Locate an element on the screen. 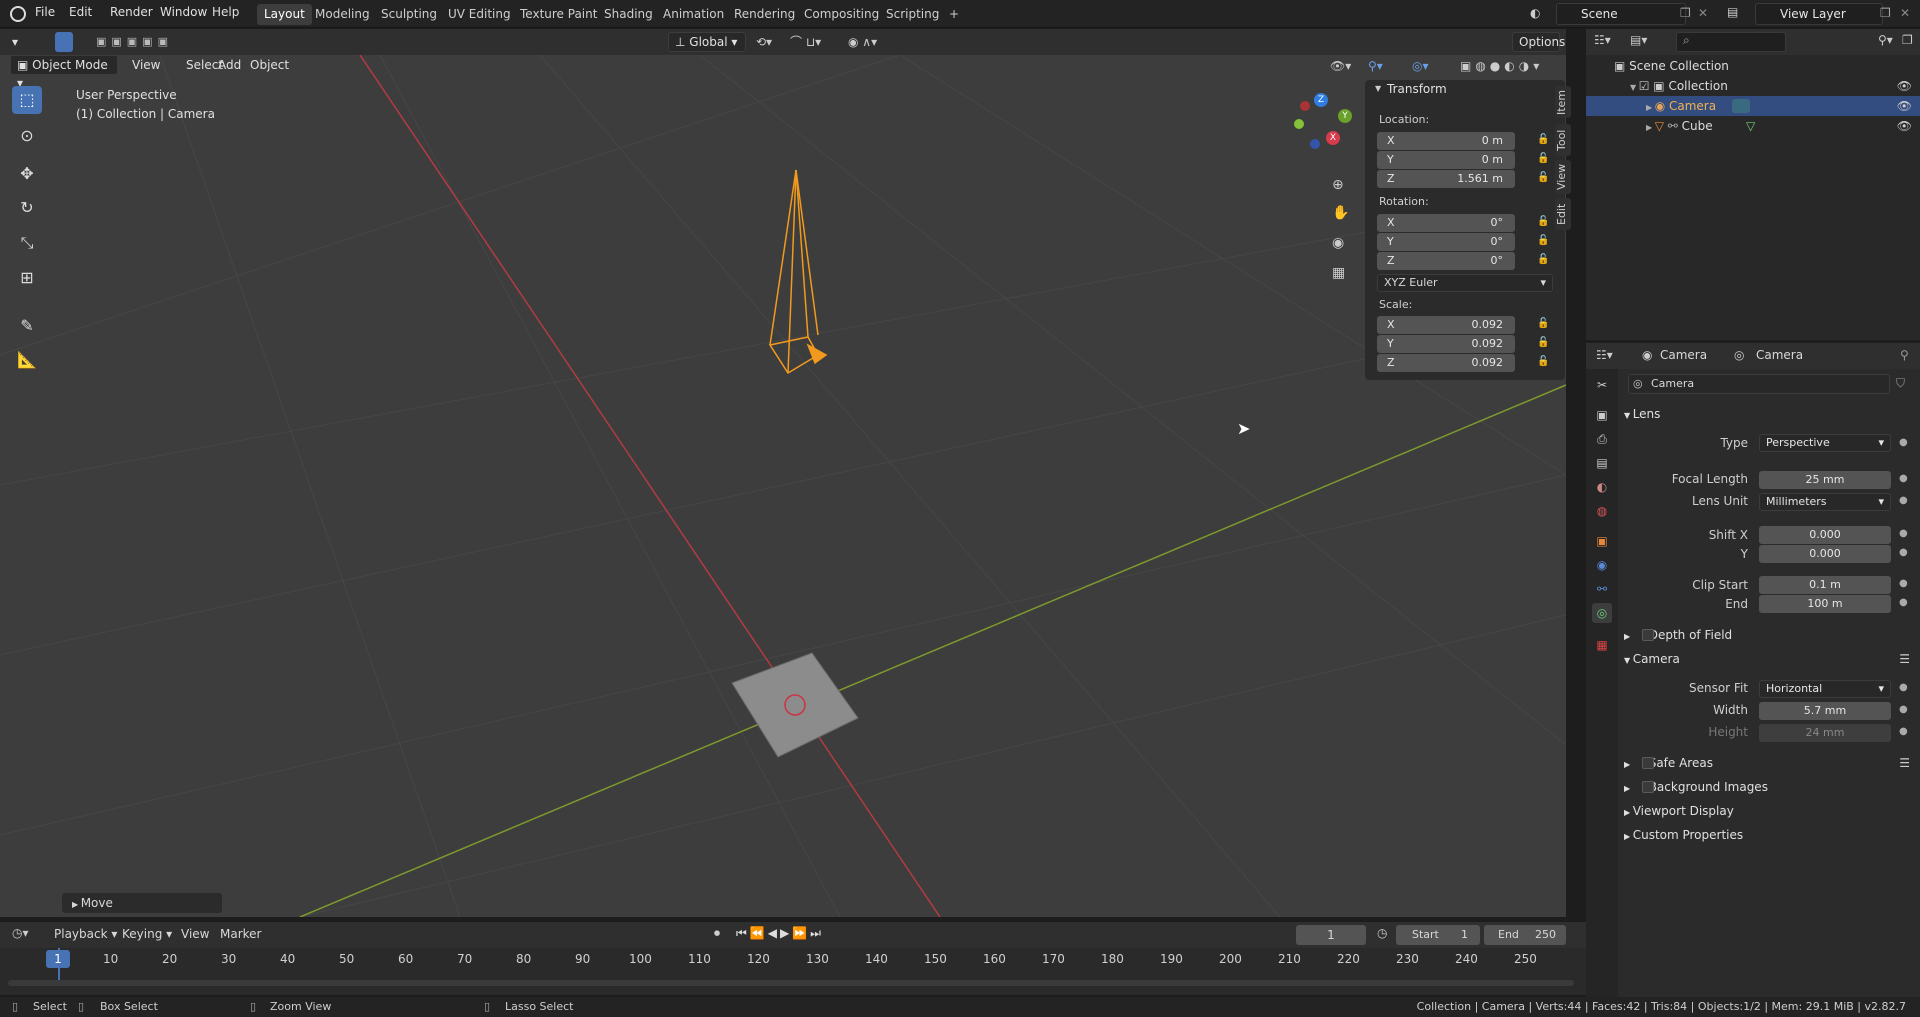  section-background-images: ▶ Background Images is located at coordinates (1769, 787).